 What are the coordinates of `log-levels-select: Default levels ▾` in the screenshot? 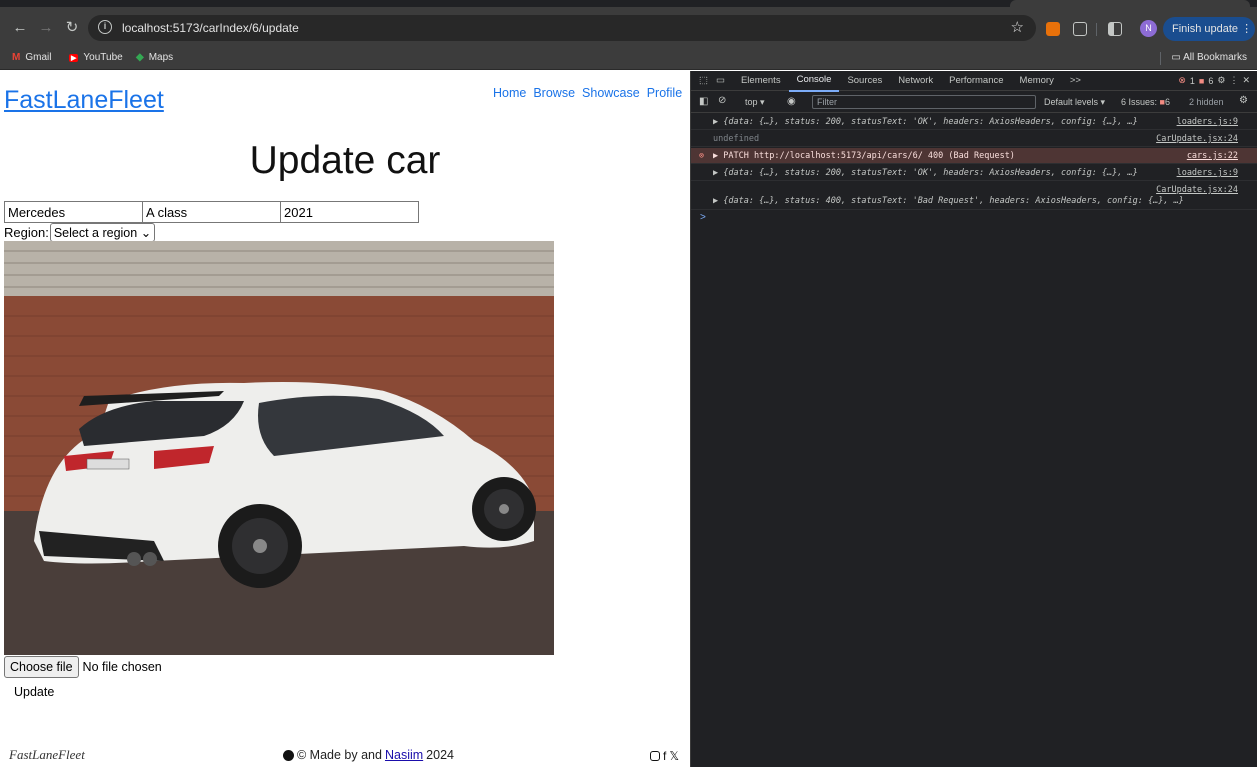 It's located at (1074, 102).